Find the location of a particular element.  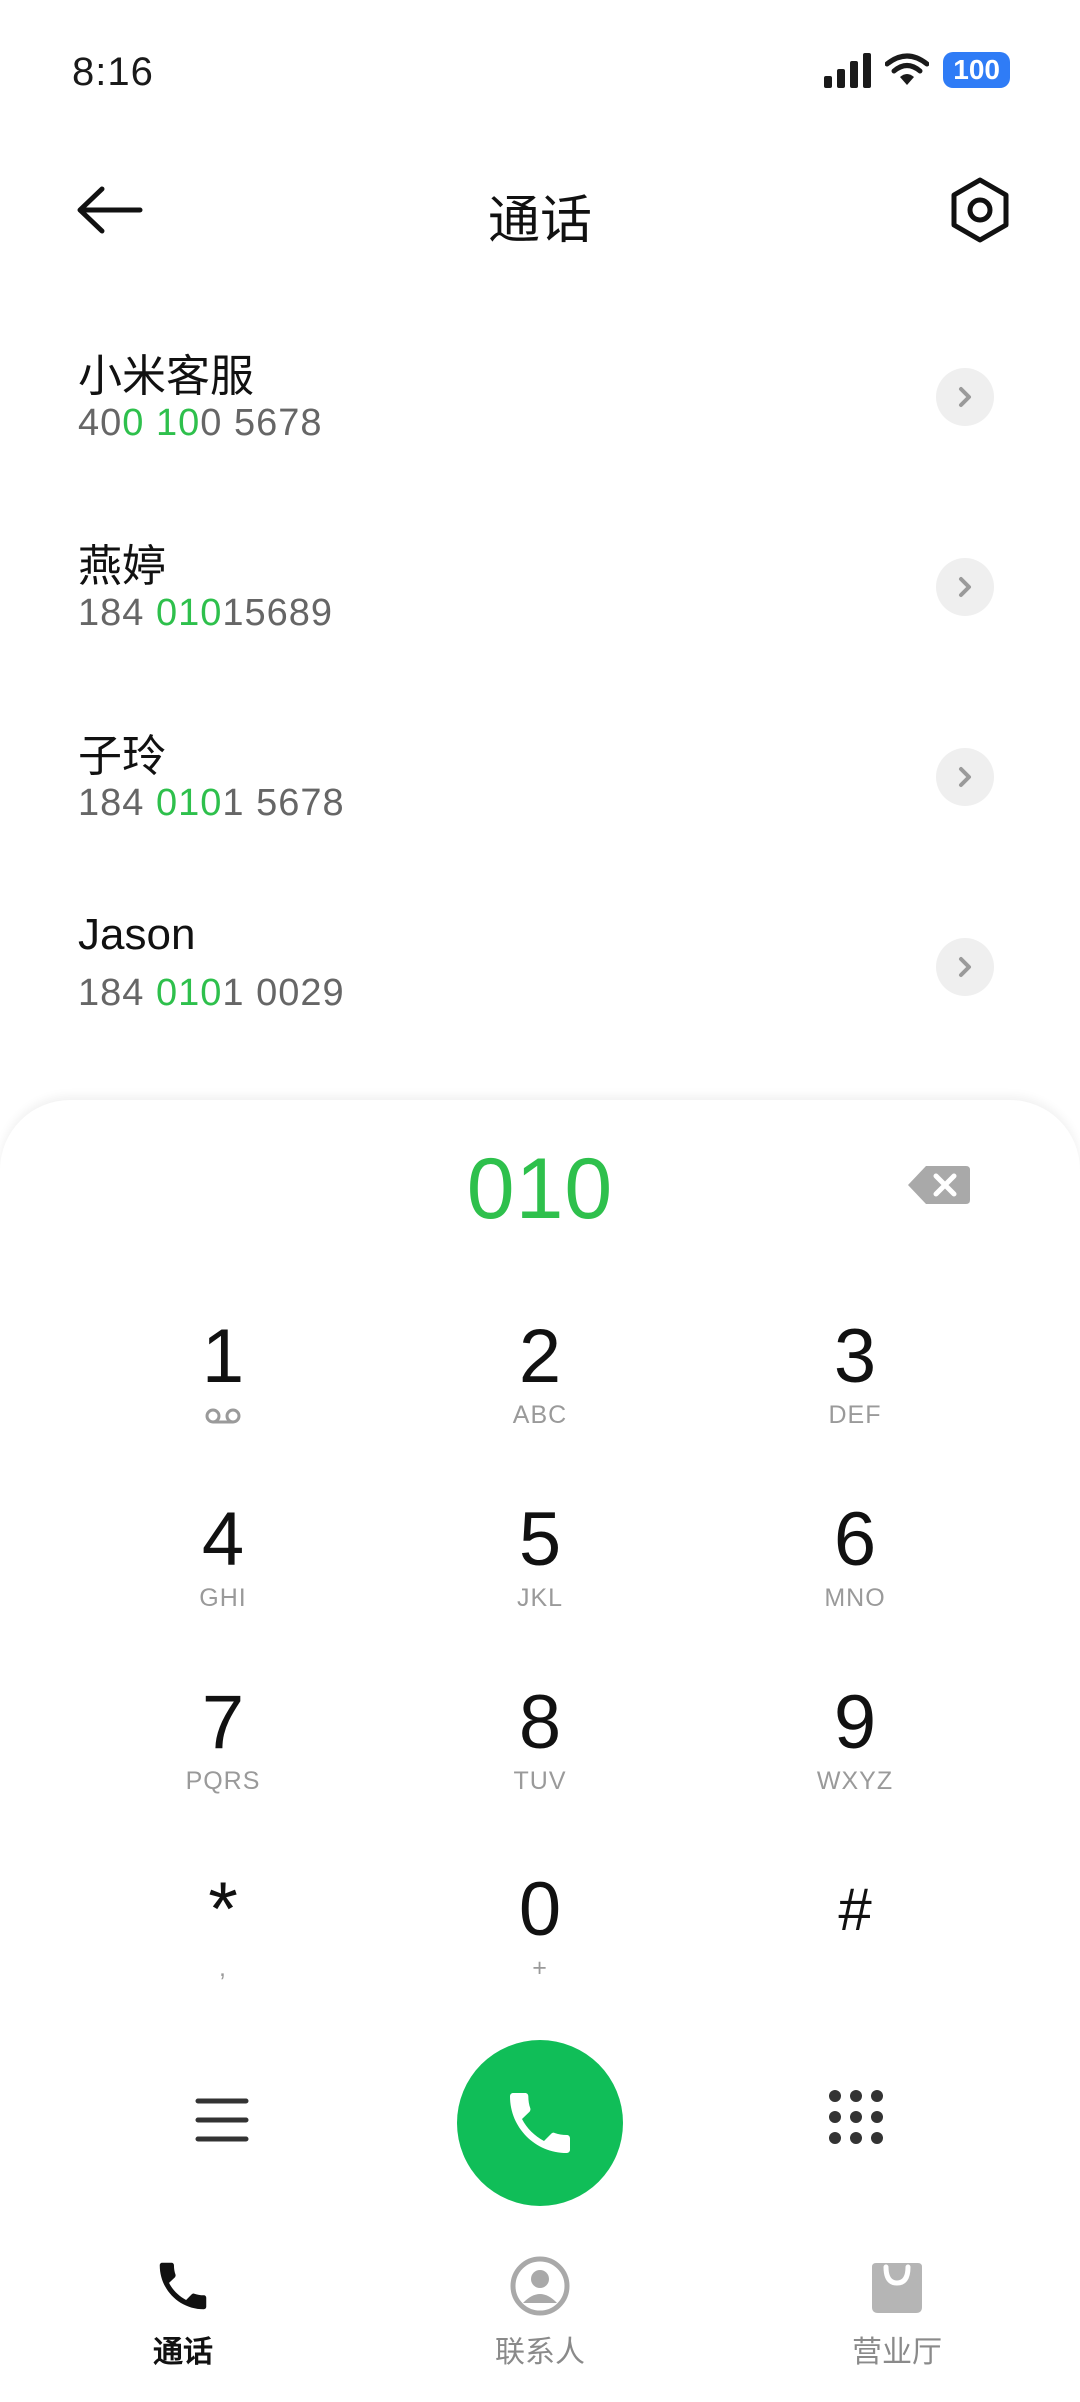

bottom-tab-bar: 通话 联系人 营业厅 is located at coordinates (540, 2313).